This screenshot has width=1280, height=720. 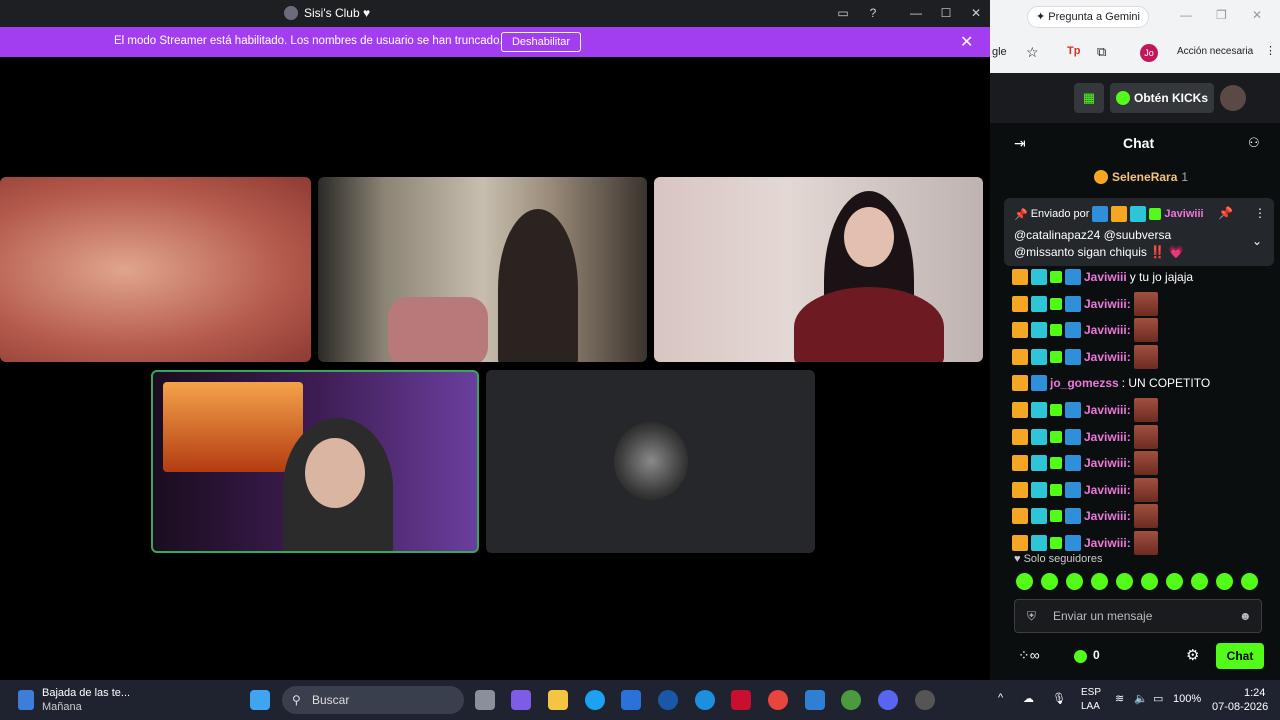 I want to click on close-banner-icon: ✕, so click(x=966, y=42).